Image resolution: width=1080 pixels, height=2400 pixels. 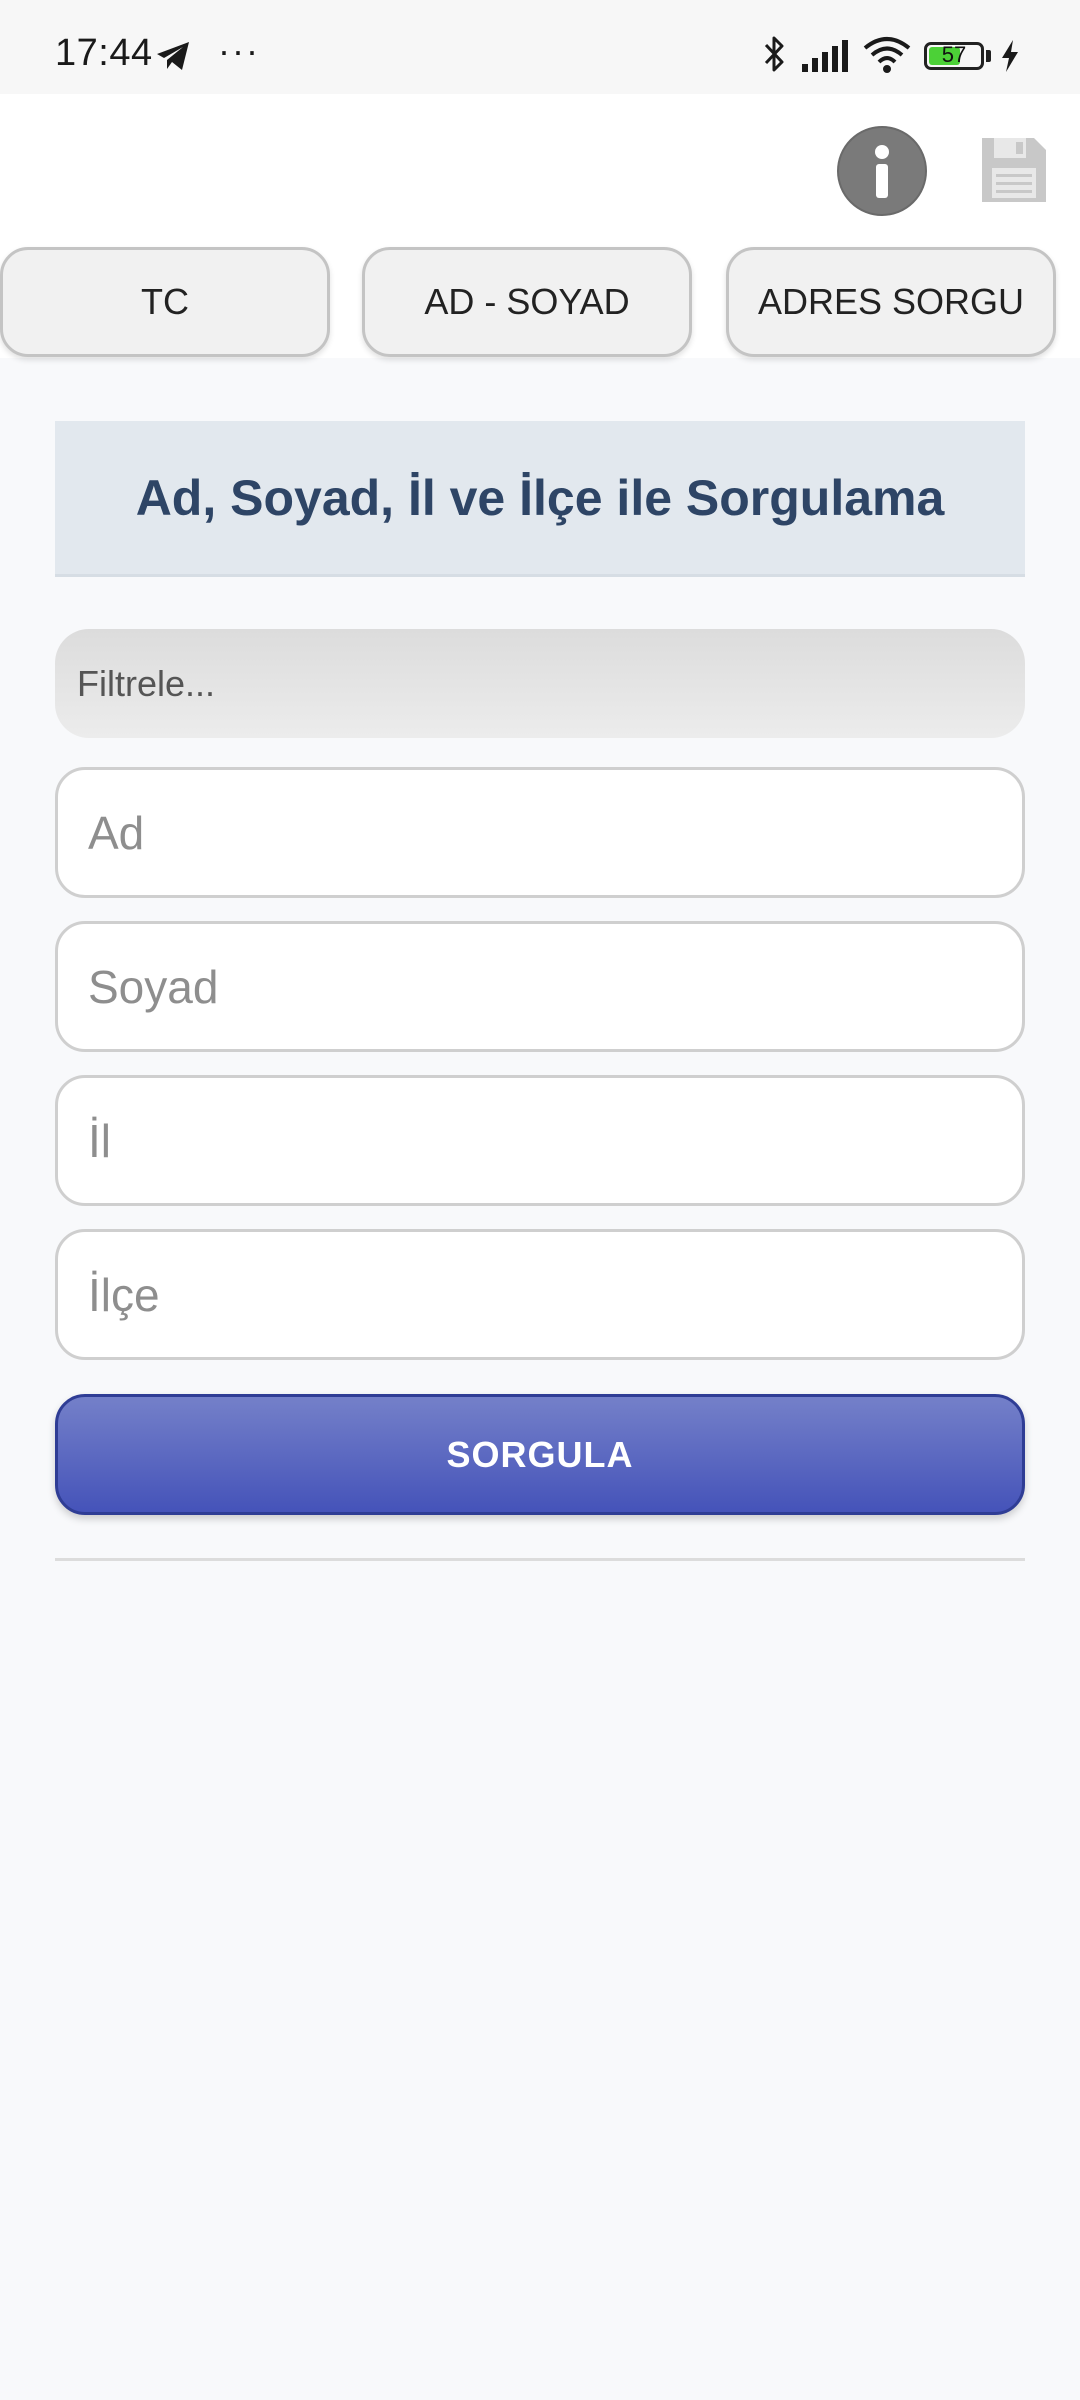 I want to click on save-button, so click(x=1014, y=170).